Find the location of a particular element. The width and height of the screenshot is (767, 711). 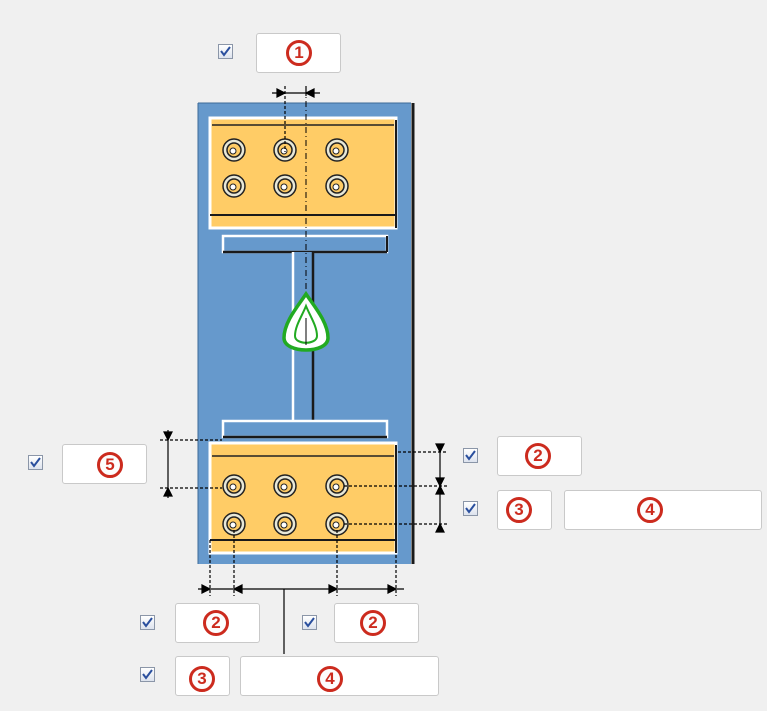

param-3-right-checkbox is located at coordinates (470, 508).